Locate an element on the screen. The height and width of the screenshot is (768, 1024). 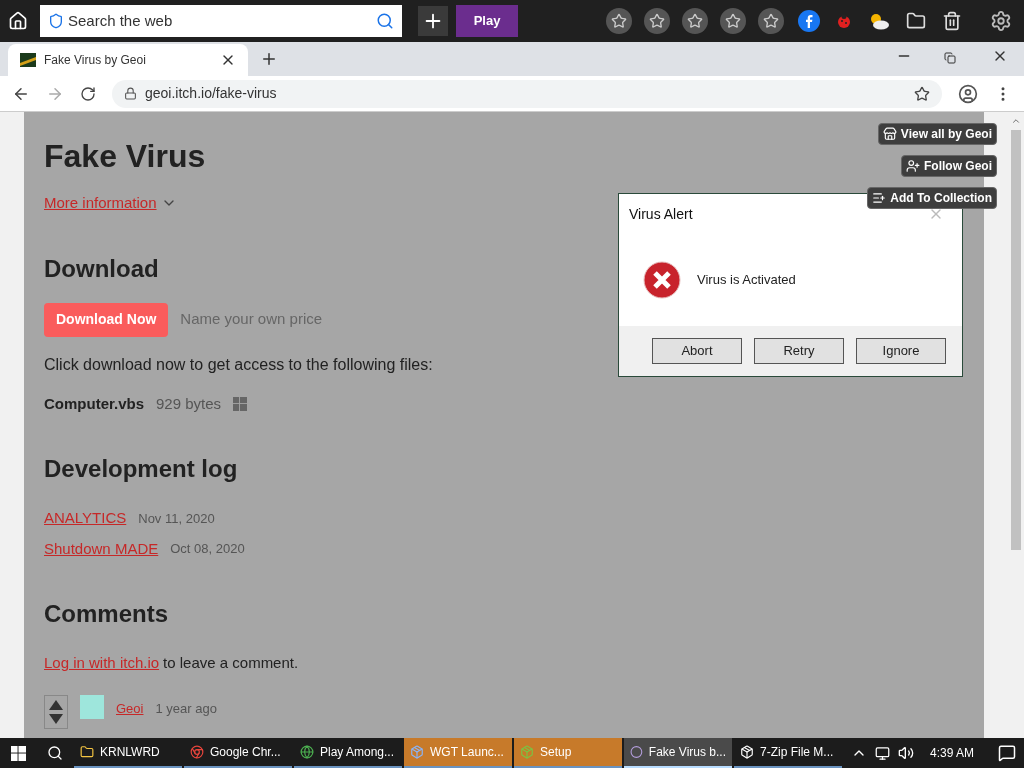
itch-action-button: View all by Geoi is located at coordinates (937, 134).